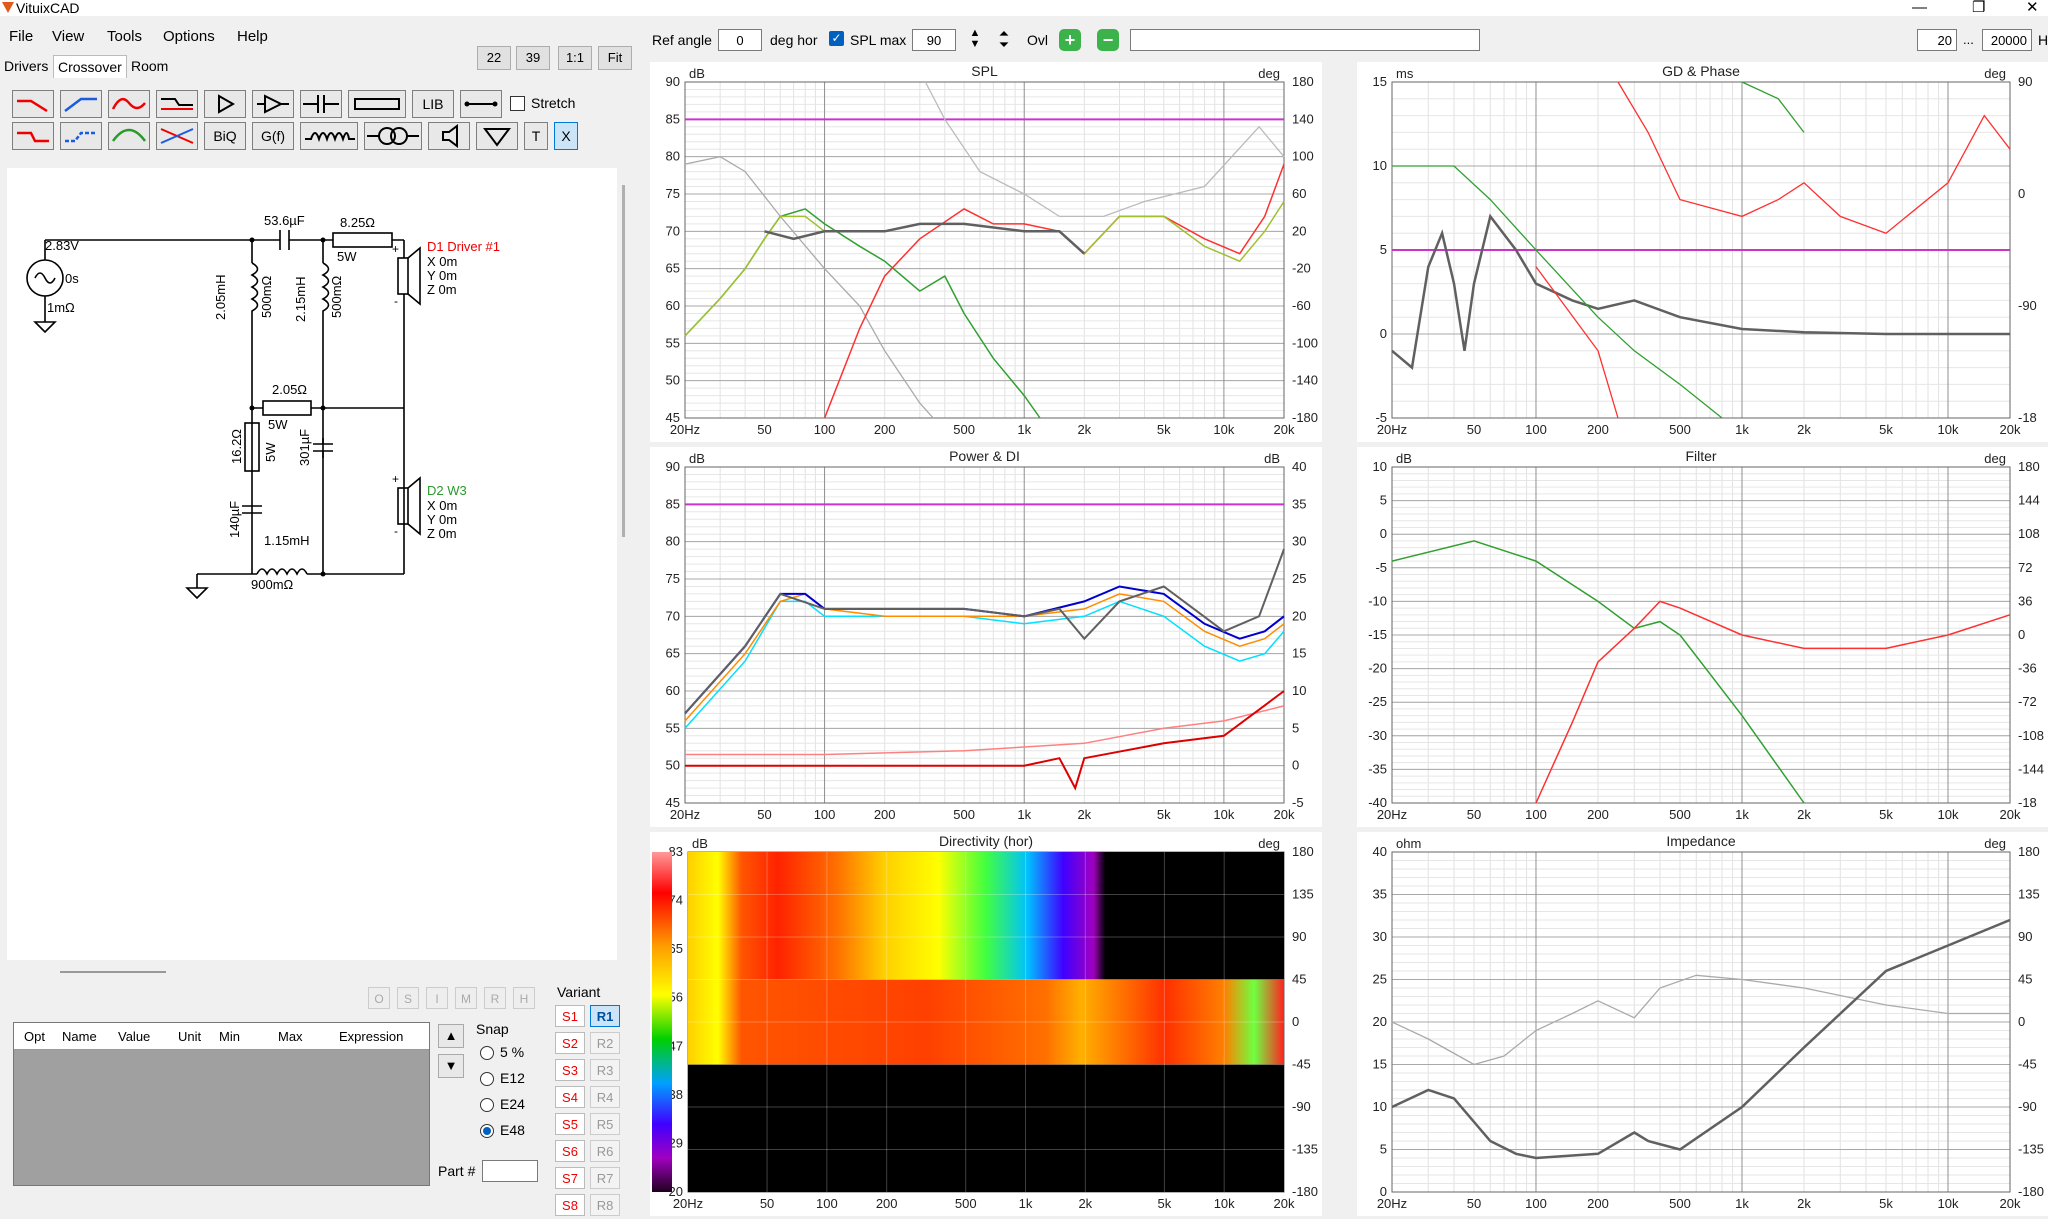  I want to click on freq-min-input: 20, so click(1937, 40).